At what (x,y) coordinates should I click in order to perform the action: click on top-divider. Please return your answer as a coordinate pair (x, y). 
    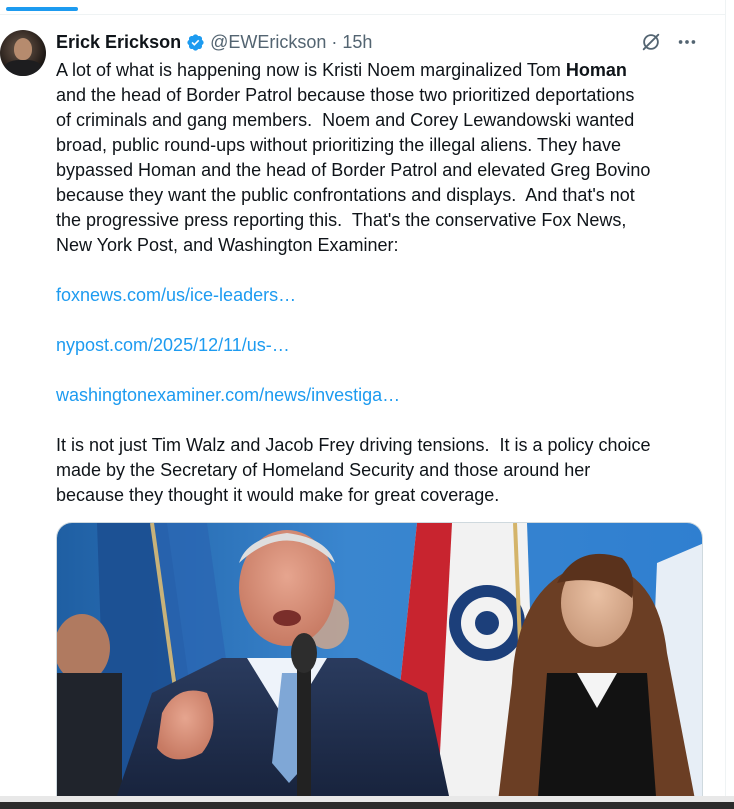
    Looking at the image, I should click on (363, 14).